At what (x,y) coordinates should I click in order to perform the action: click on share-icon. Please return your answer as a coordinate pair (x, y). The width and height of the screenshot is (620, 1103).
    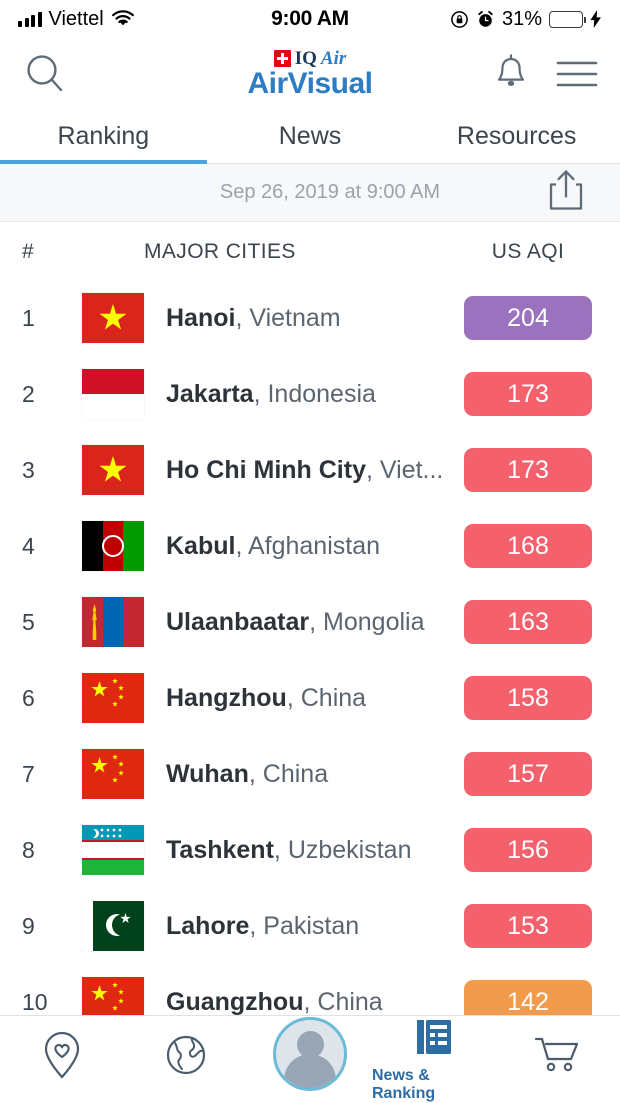
    Looking at the image, I should click on (566, 192).